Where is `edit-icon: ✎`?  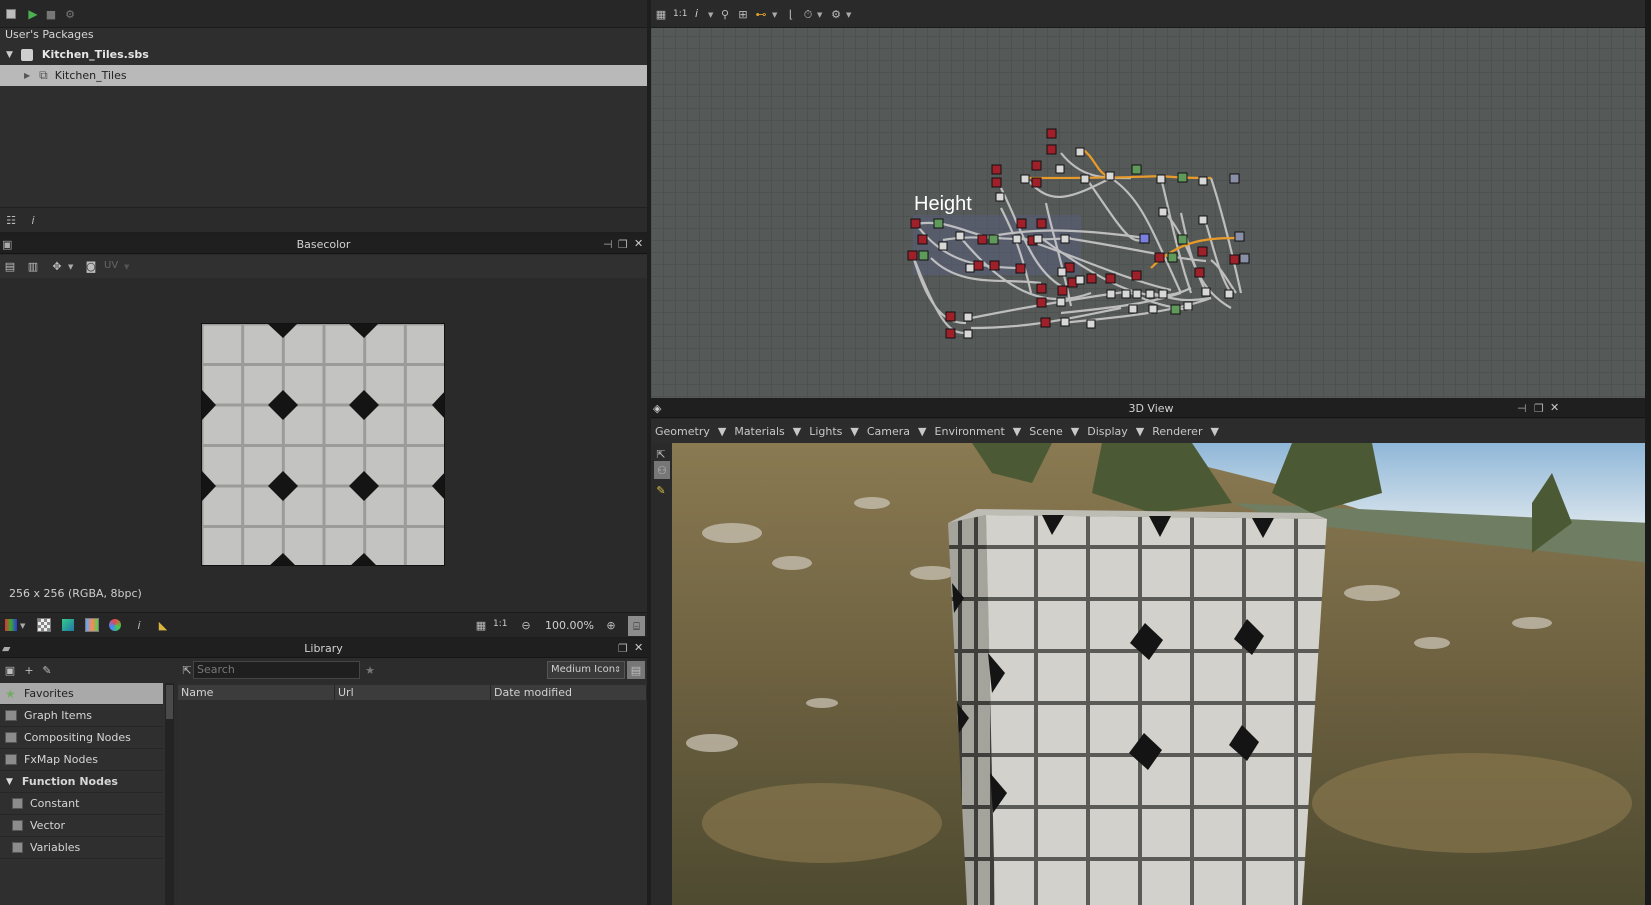
edit-icon: ✎ is located at coordinates (47, 670).